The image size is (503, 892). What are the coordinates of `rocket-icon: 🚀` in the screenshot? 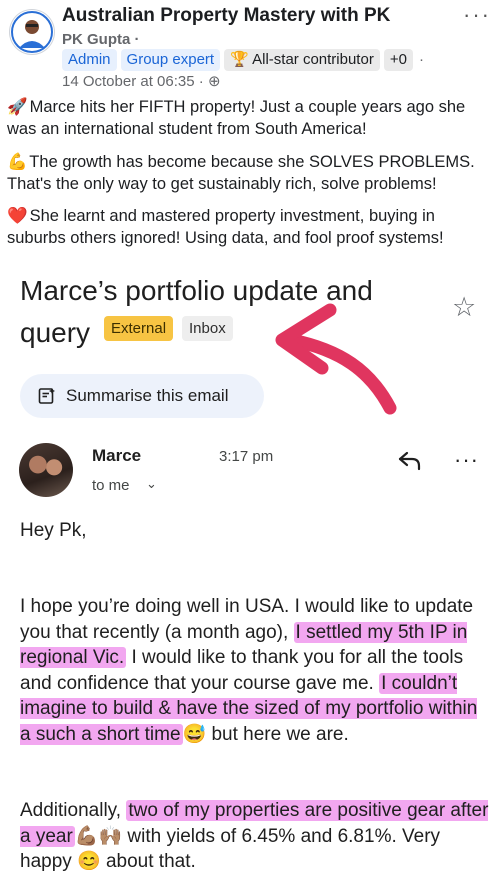 It's located at (17, 107).